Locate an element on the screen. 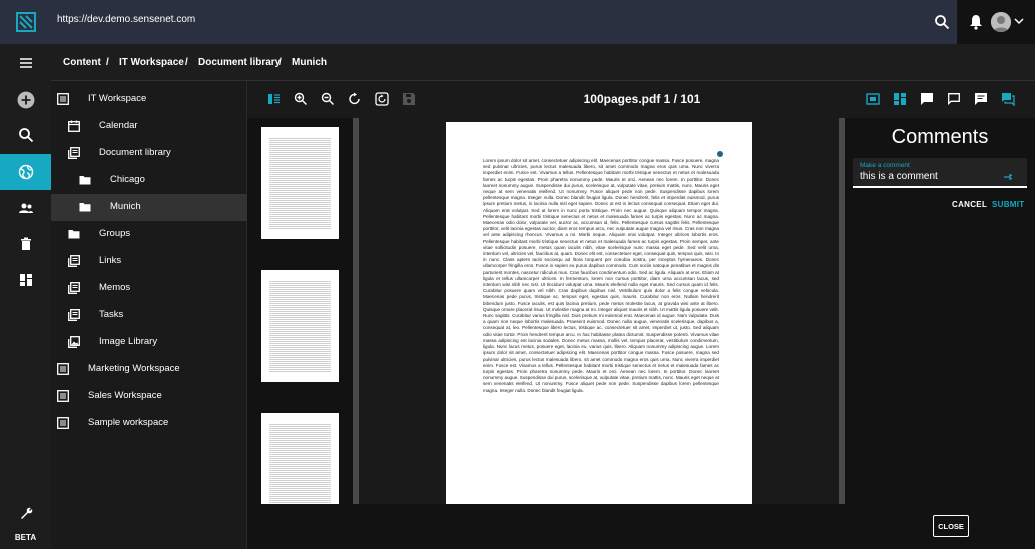 This screenshot has width=1035, height=549. tree-item-label: Sample workspace is located at coordinates (128, 422).